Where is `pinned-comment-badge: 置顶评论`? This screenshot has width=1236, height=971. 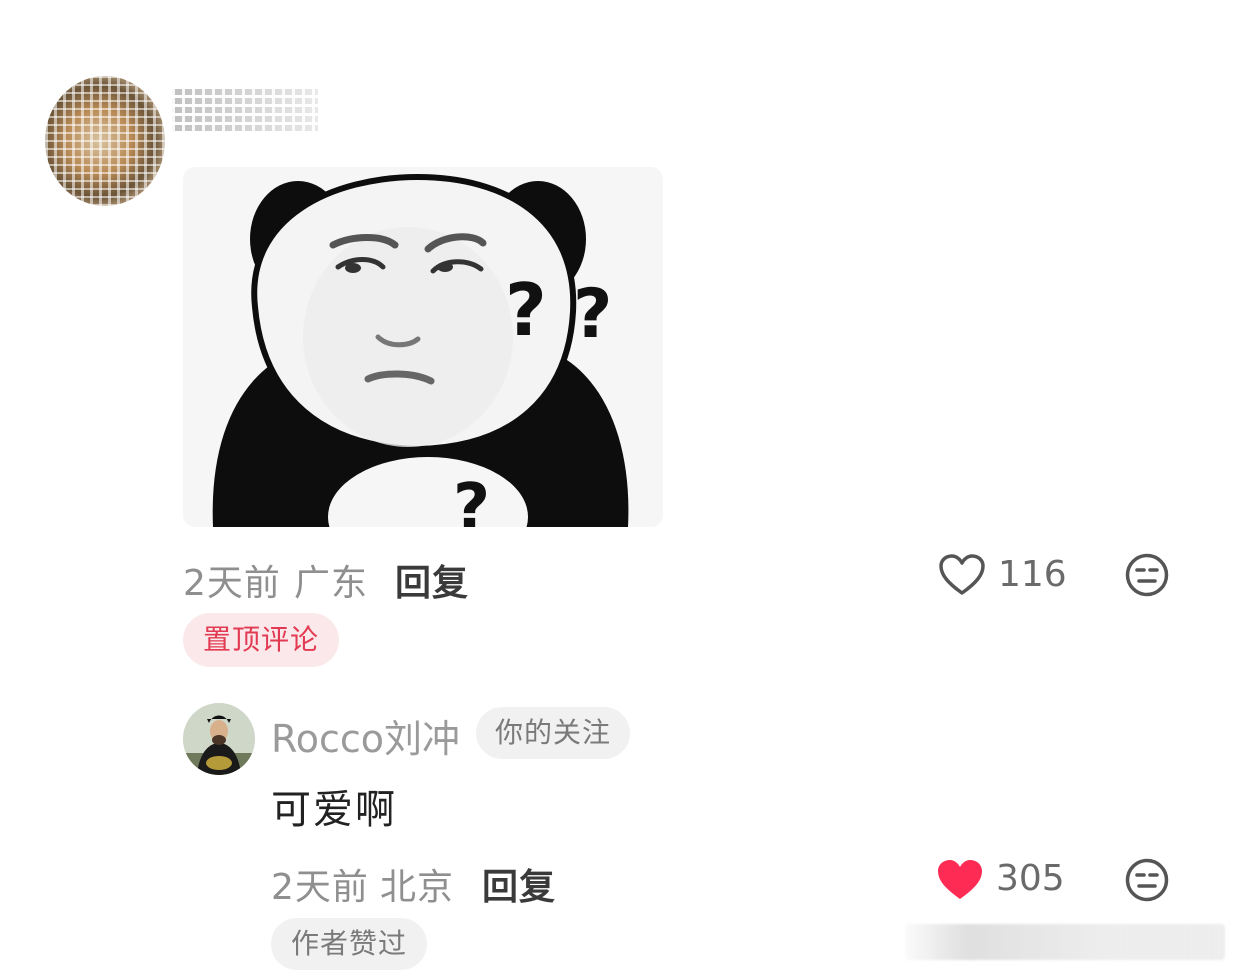 pinned-comment-badge: 置顶评论 is located at coordinates (261, 640).